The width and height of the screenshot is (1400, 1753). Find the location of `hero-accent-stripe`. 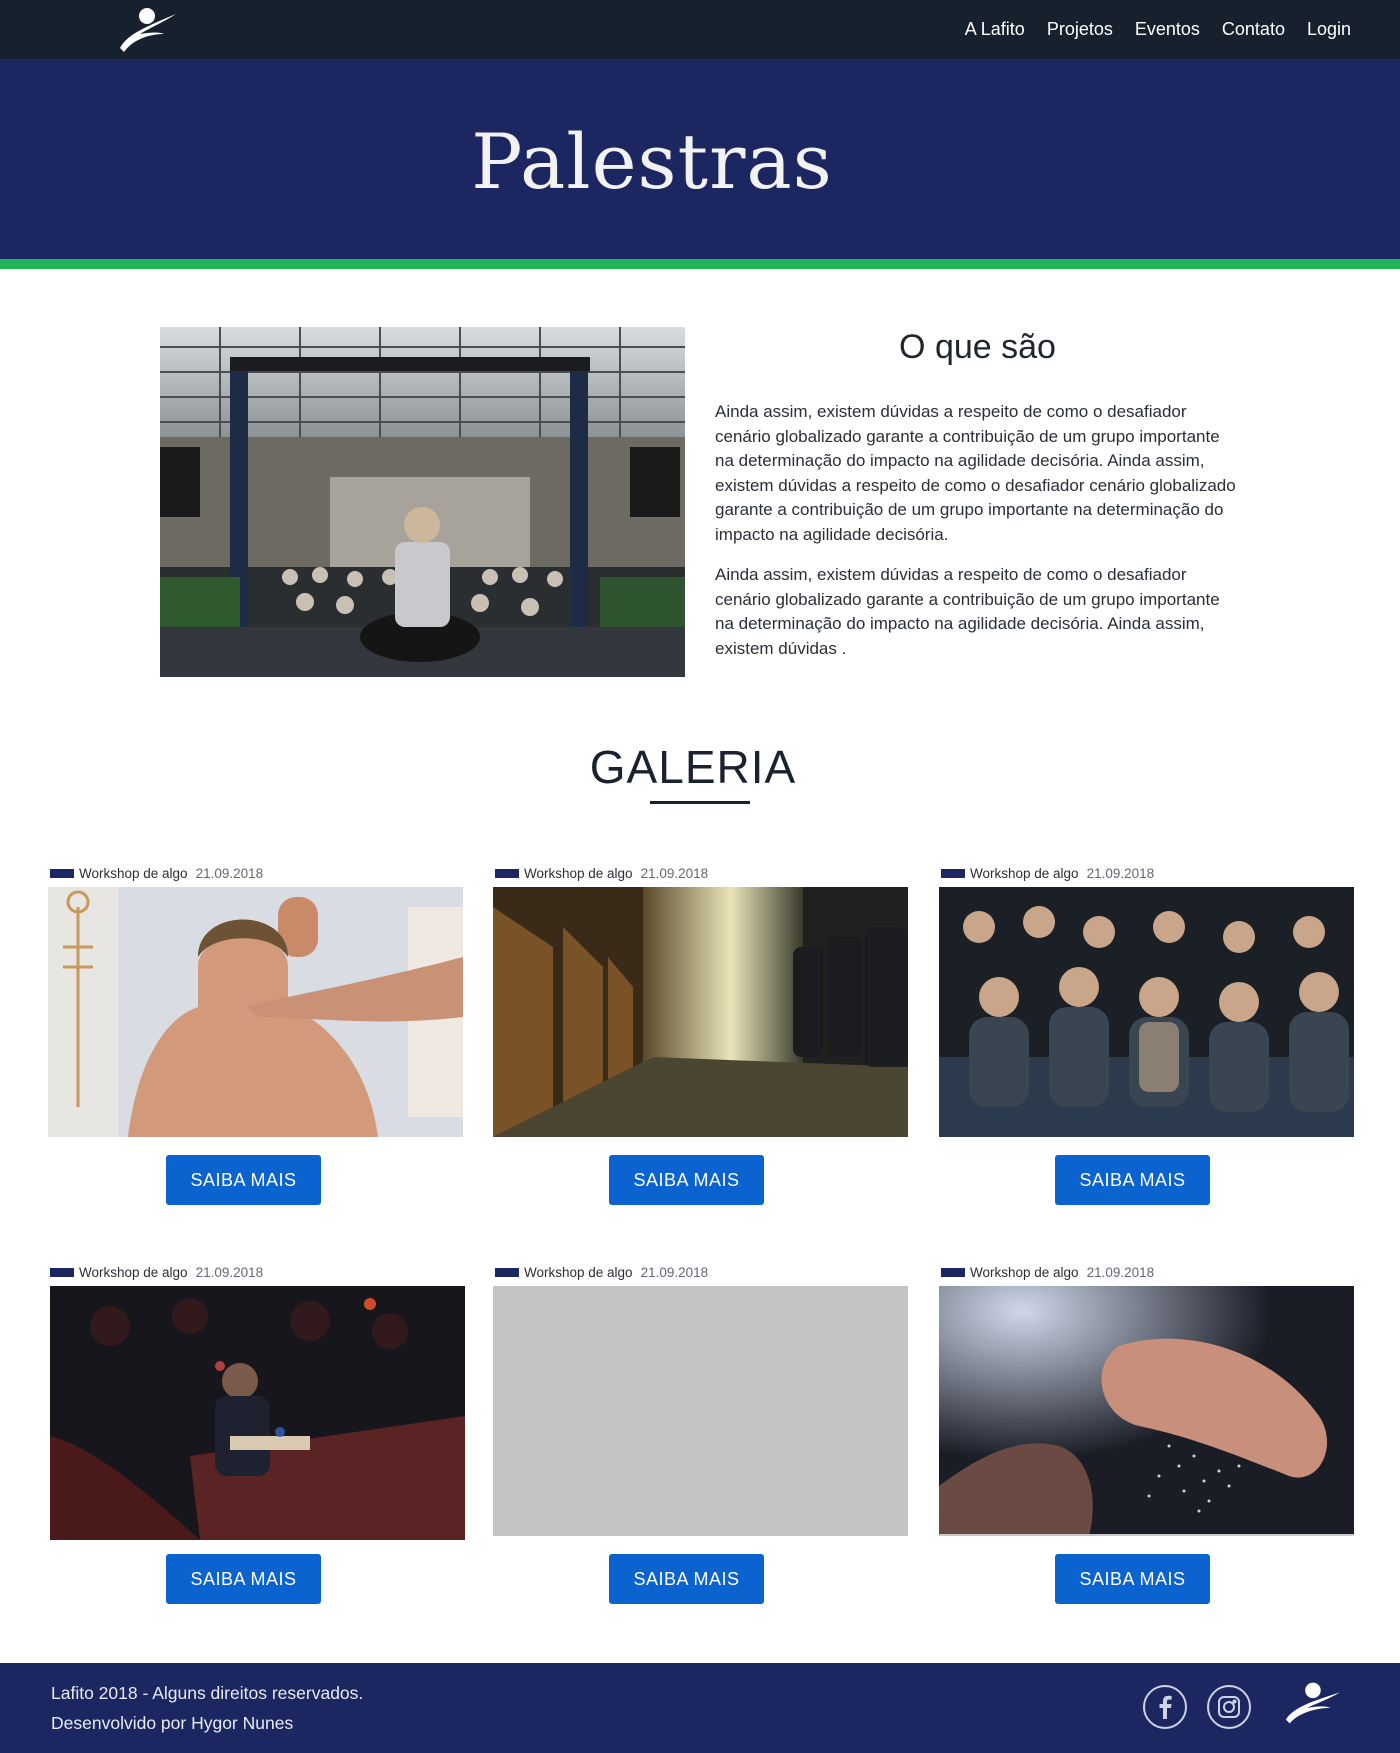

hero-accent-stripe is located at coordinates (700, 264).